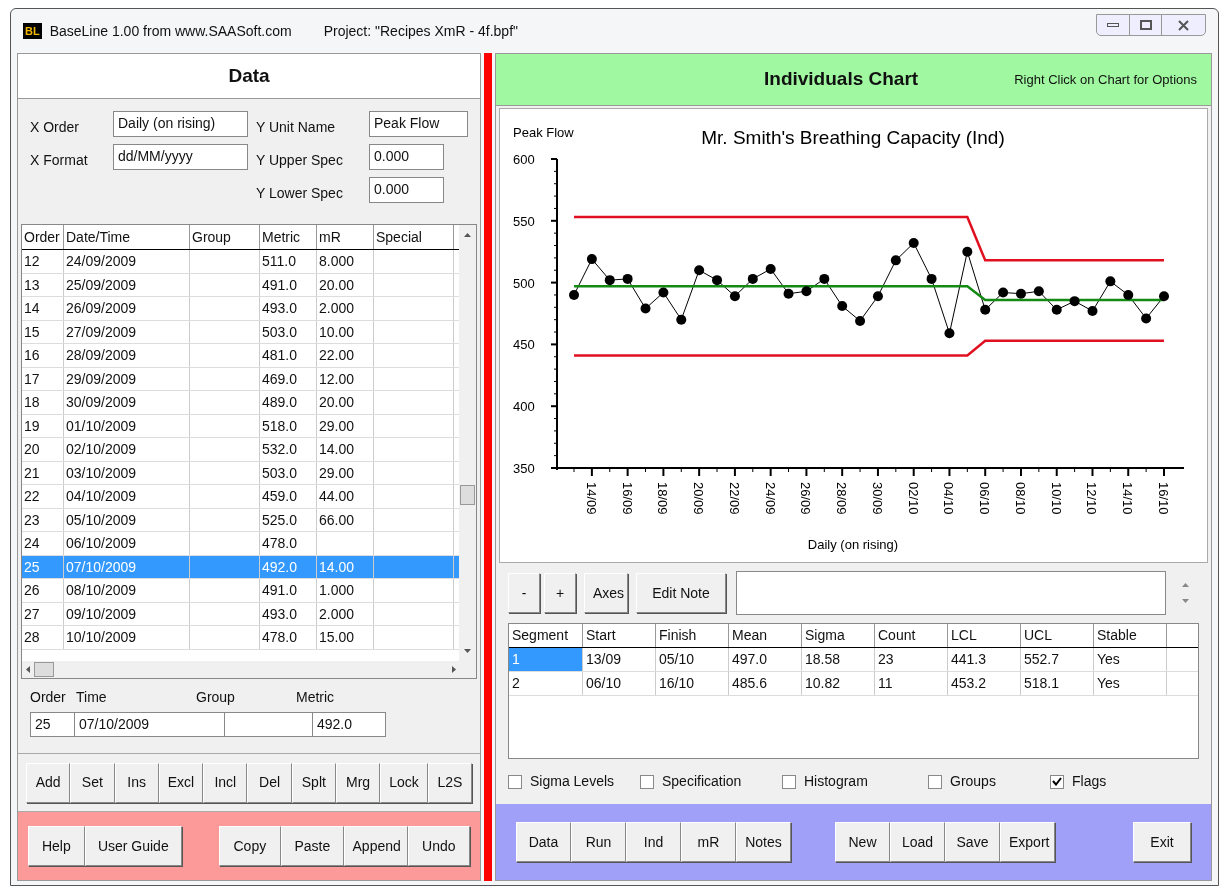 The height and width of the screenshot is (888, 1225). What do you see at coordinates (240, 332) in the screenshot?
I see `table-row: 15 27/09/2009 503.0 10.00` at bounding box center [240, 332].